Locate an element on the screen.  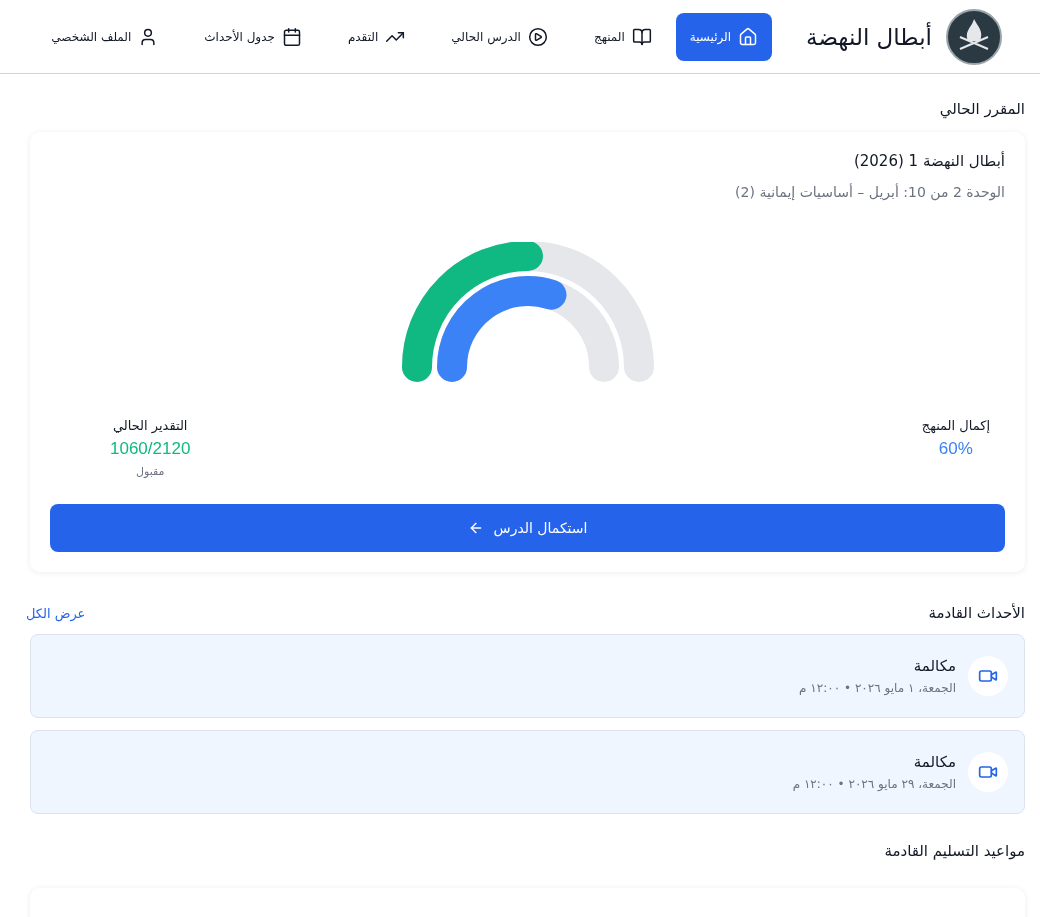
book-icon is located at coordinates (641, 36).